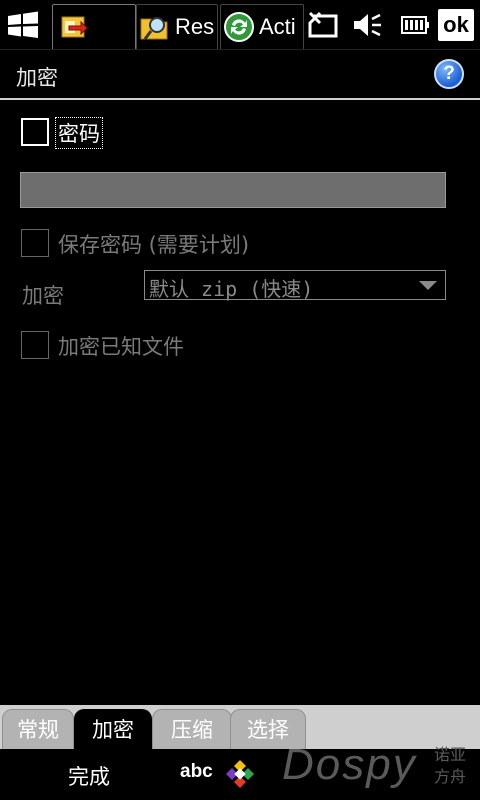 The height and width of the screenshot is (800, 480). What do you see at coordinates (35, 345) in the screenshot?
I see `encrypt-known-checkbox` at bounding box center [35, 345].